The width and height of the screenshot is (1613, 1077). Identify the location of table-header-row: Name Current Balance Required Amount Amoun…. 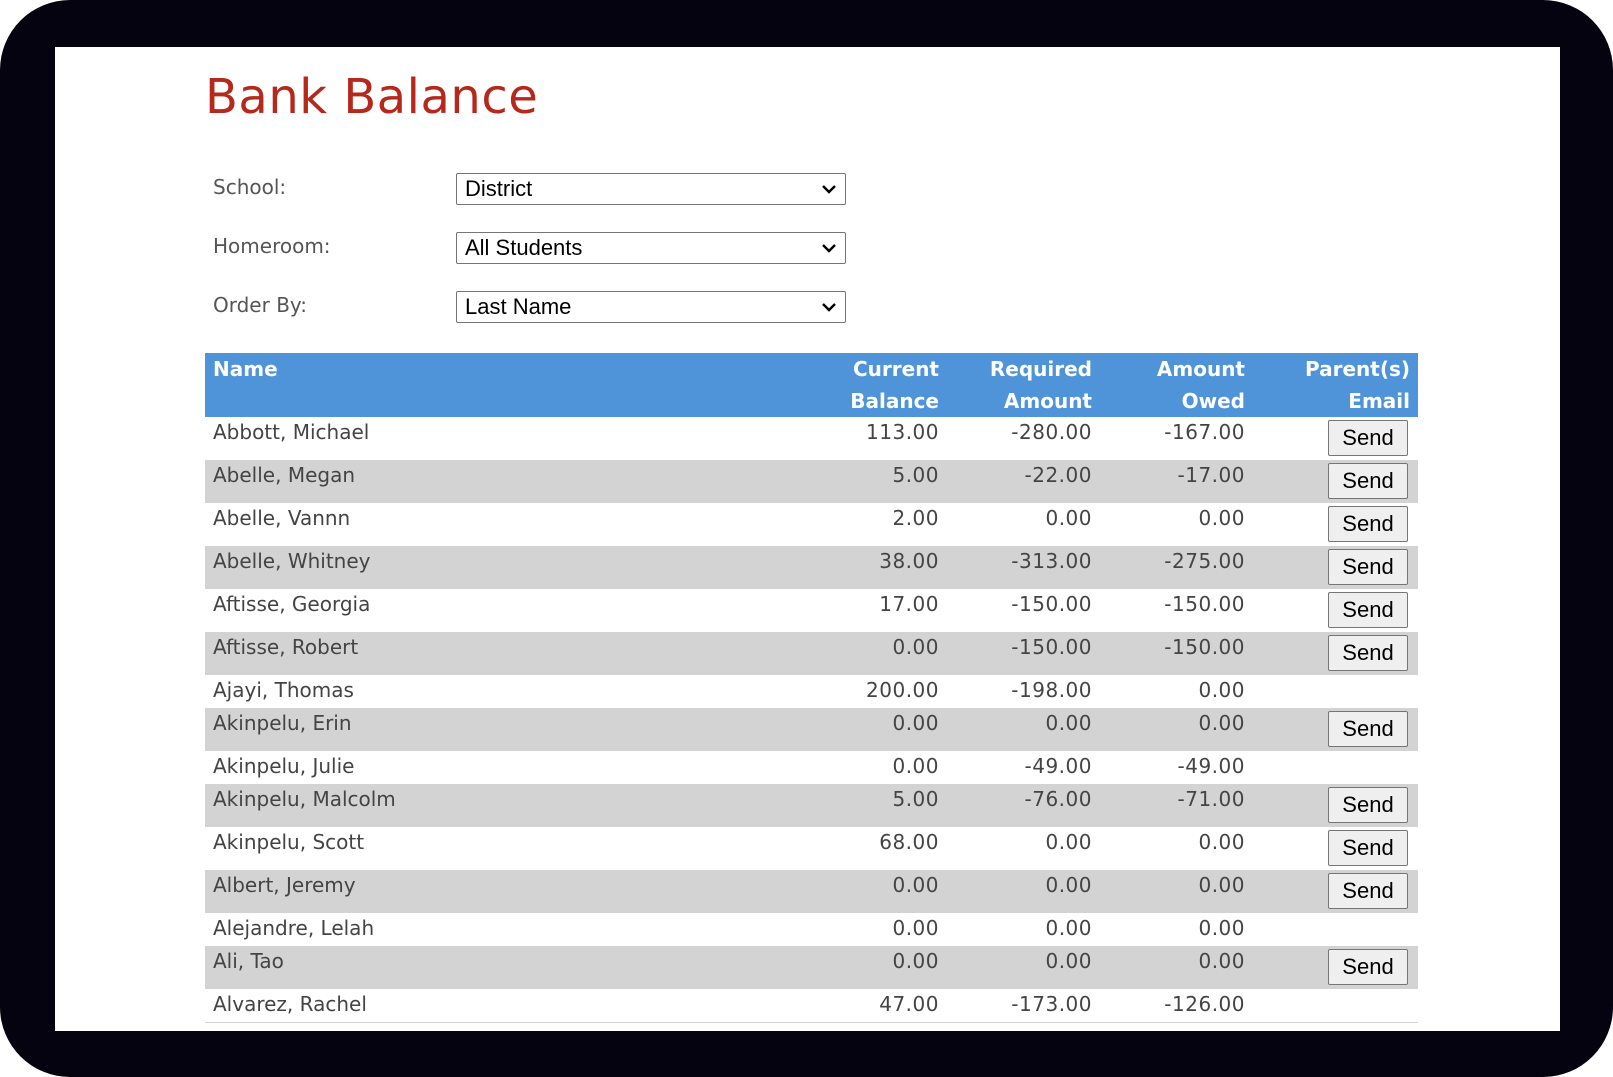
(811, 385).